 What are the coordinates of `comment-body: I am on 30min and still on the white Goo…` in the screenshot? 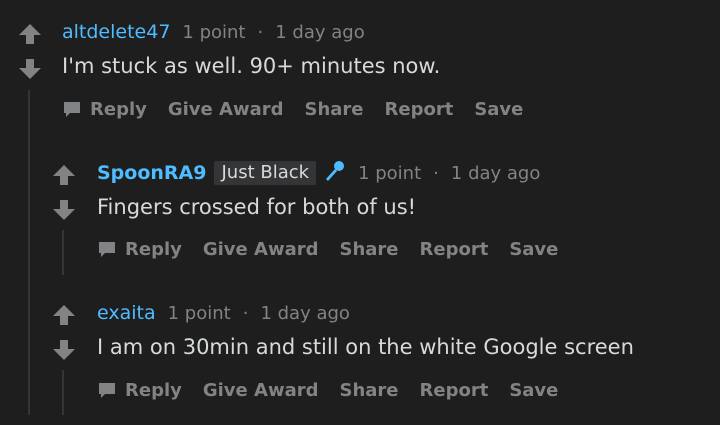 It's located at (365, 347).